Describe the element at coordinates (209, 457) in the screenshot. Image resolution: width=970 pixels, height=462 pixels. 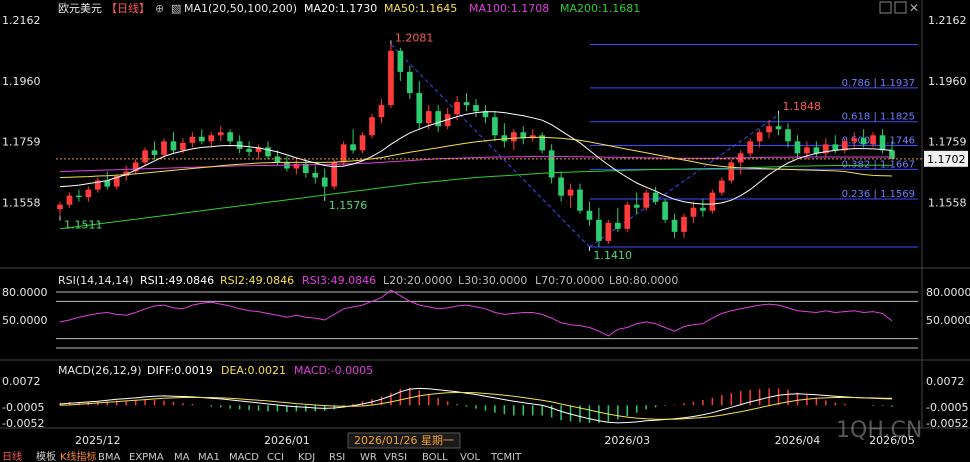
I see `indicator-tab: MA1` at that location.